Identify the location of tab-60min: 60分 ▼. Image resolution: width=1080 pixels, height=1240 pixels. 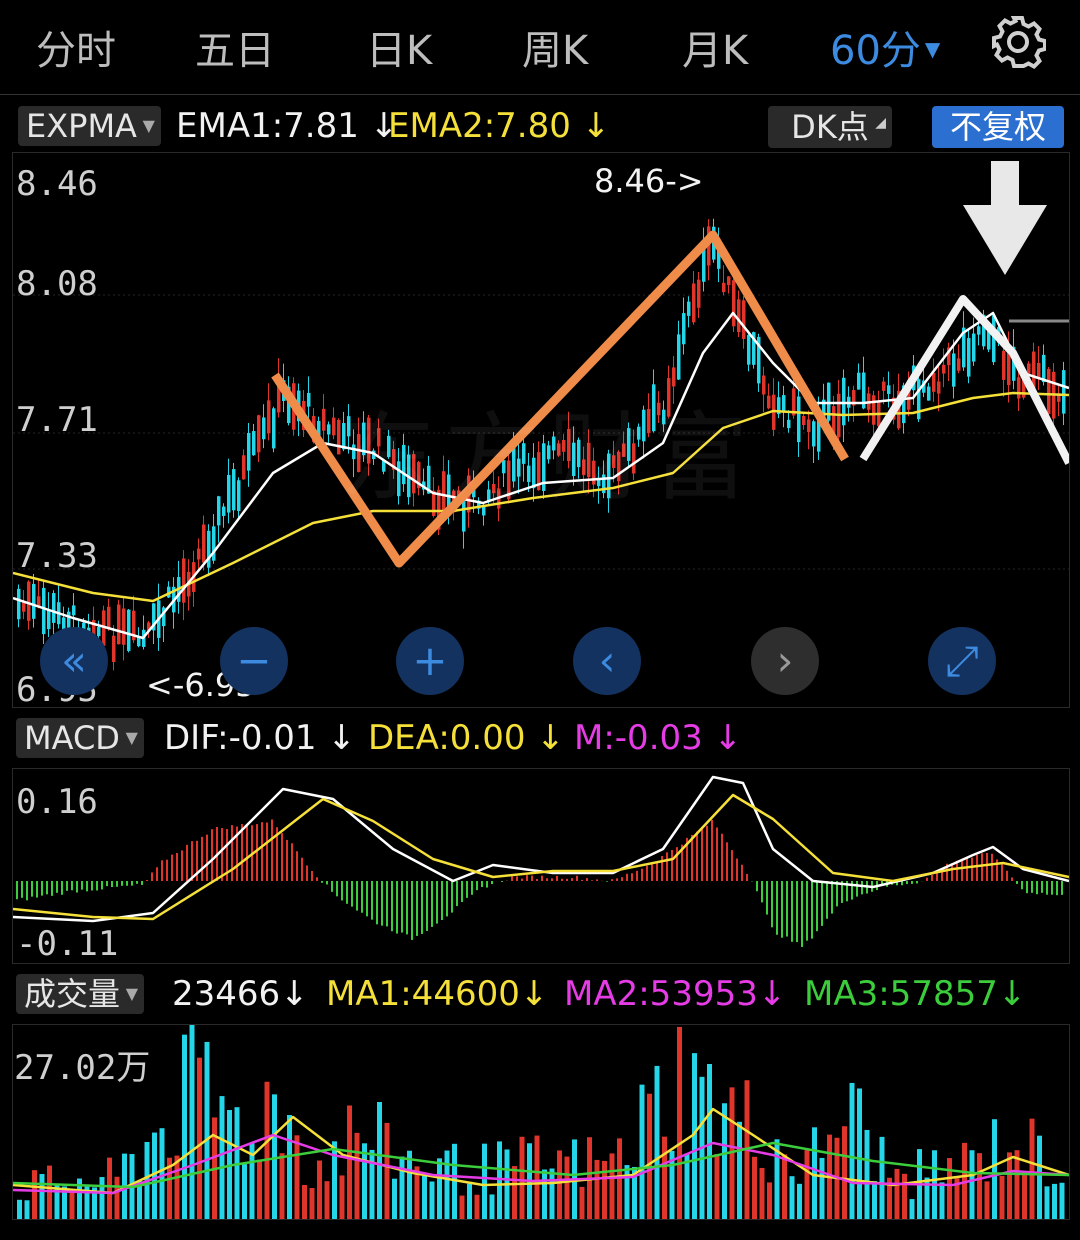
(885, 47).